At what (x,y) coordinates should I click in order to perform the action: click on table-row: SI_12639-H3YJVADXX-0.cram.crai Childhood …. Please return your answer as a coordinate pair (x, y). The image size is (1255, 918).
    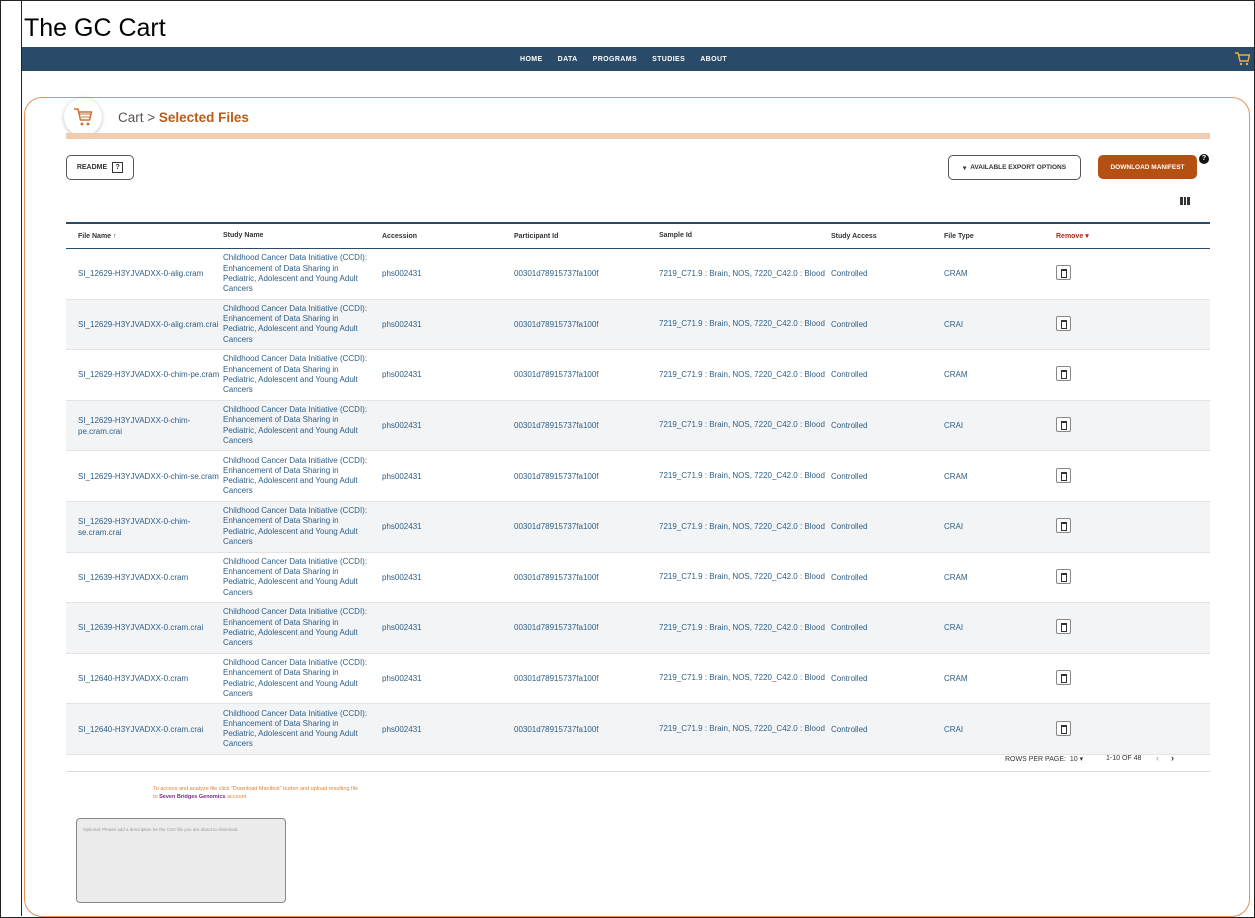
    Looking at the image, I should click on (638, 628).